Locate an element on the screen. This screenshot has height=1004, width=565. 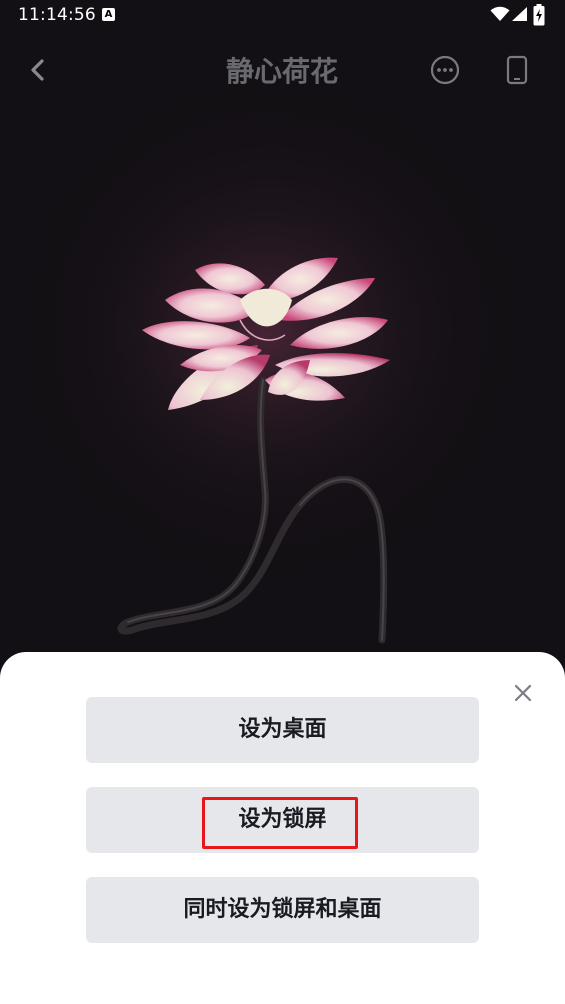
more-circle-icon is located at coordinates (445, 70).